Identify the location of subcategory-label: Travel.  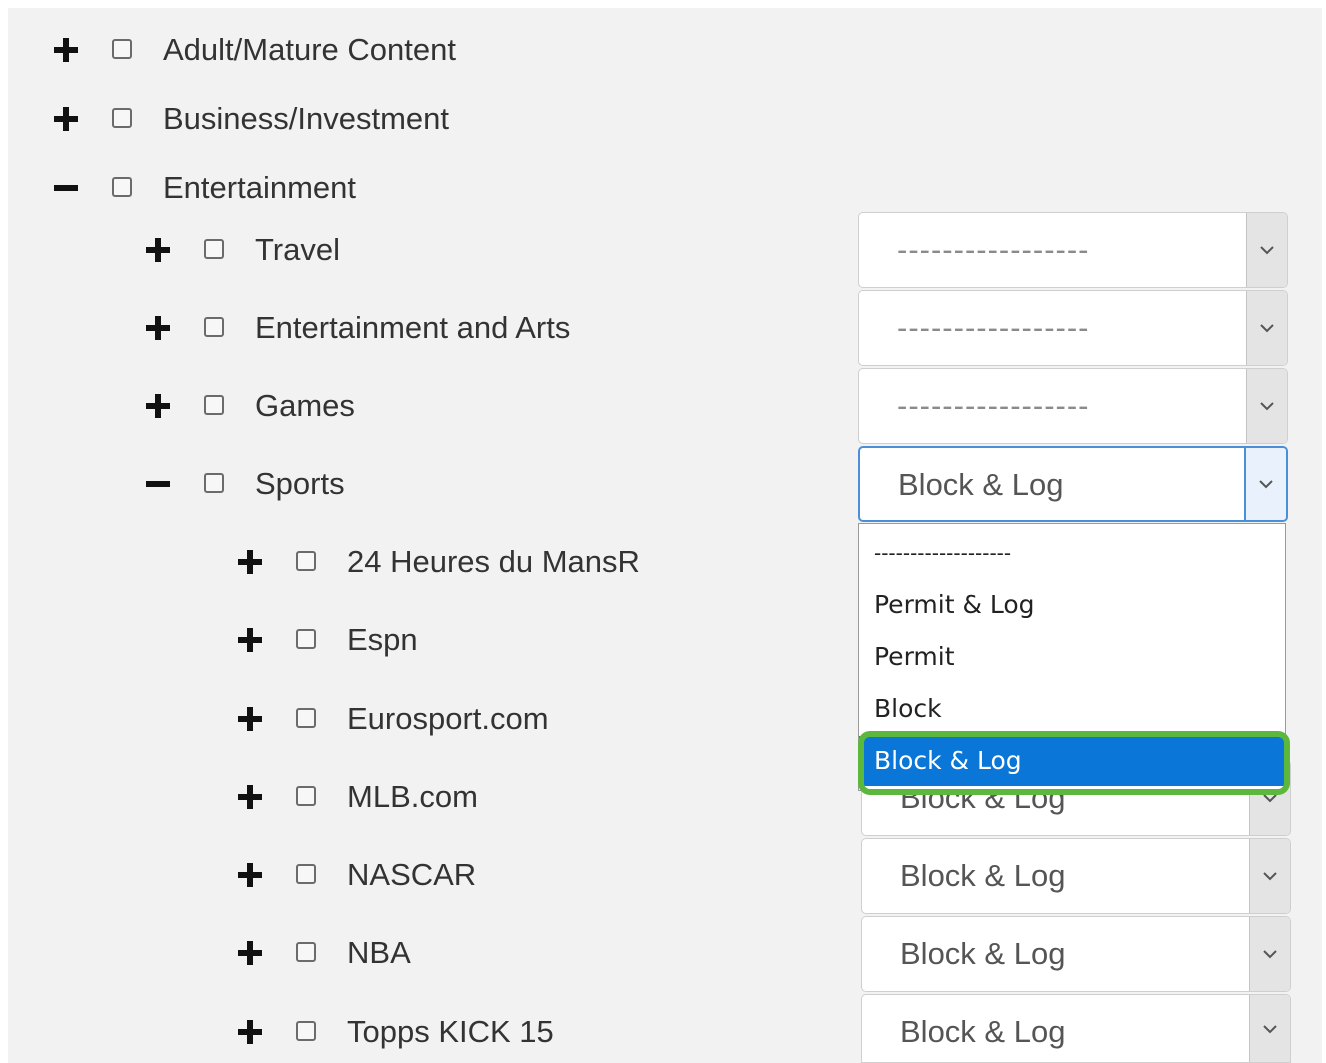
(297, 249).